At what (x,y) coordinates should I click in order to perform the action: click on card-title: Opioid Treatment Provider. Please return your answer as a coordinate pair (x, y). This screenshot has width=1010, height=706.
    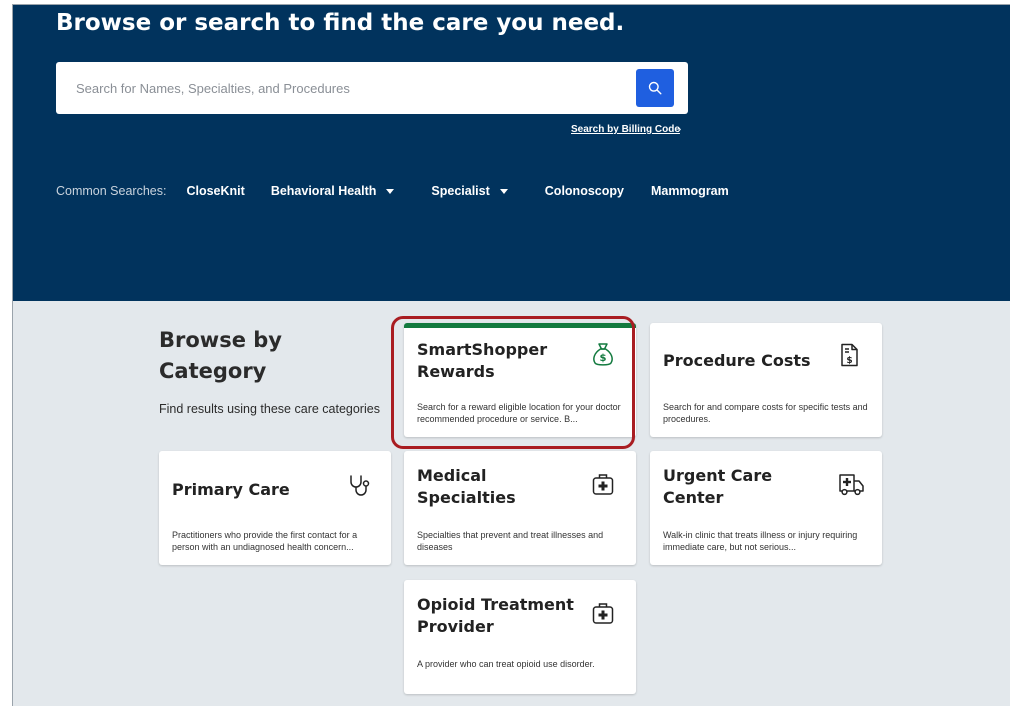
    Looking at the image, I should click on (495, 615).